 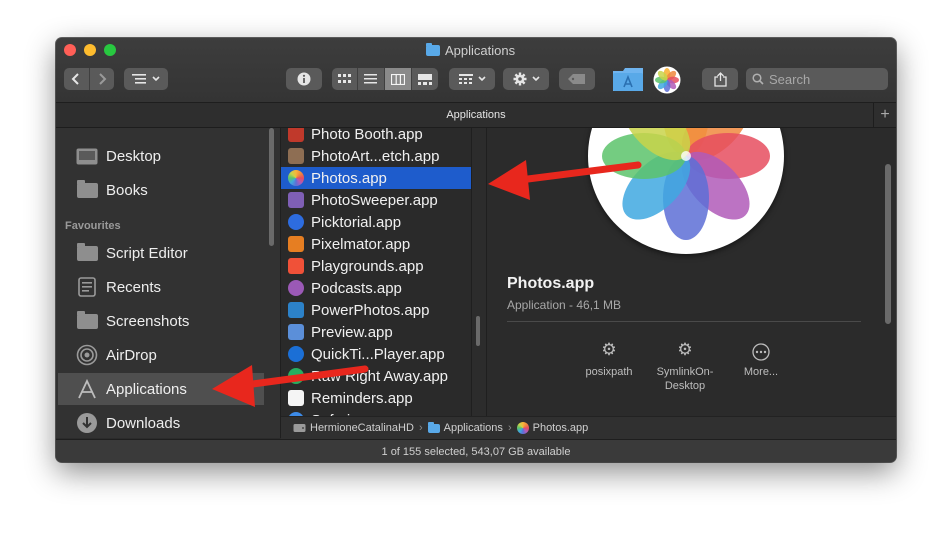 I want to click on path-crumb-photos: Photos.app, so click(x=552, y=428).